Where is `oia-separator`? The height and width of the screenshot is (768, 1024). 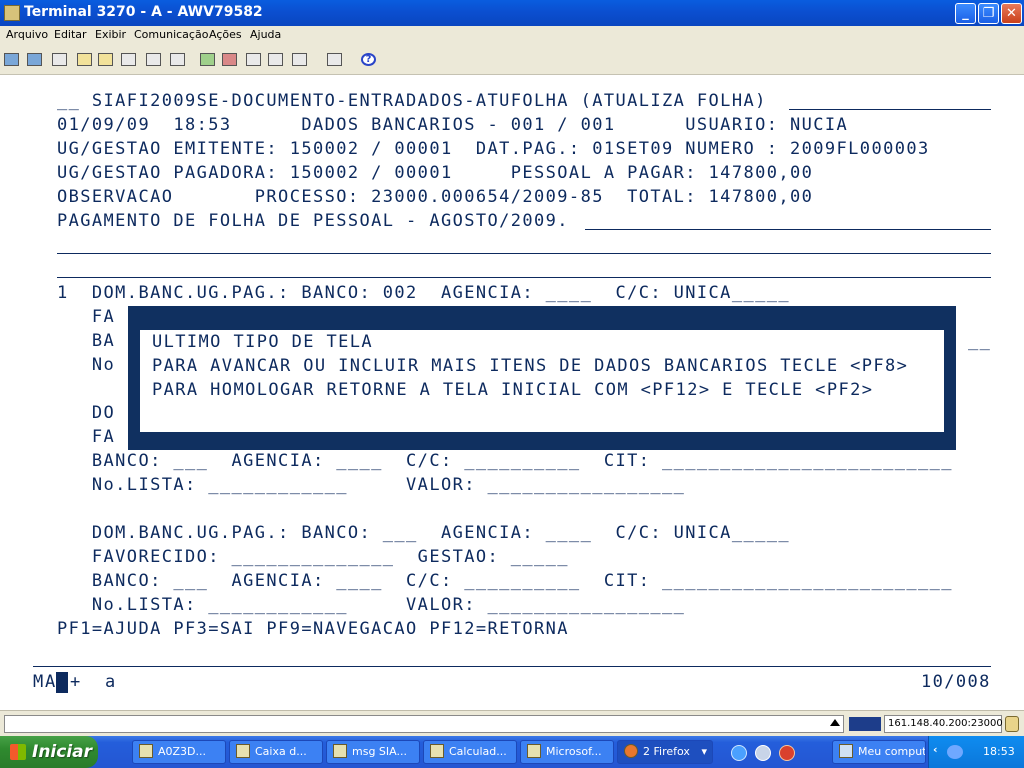
oia-separator is located at coordinates (512, 666).